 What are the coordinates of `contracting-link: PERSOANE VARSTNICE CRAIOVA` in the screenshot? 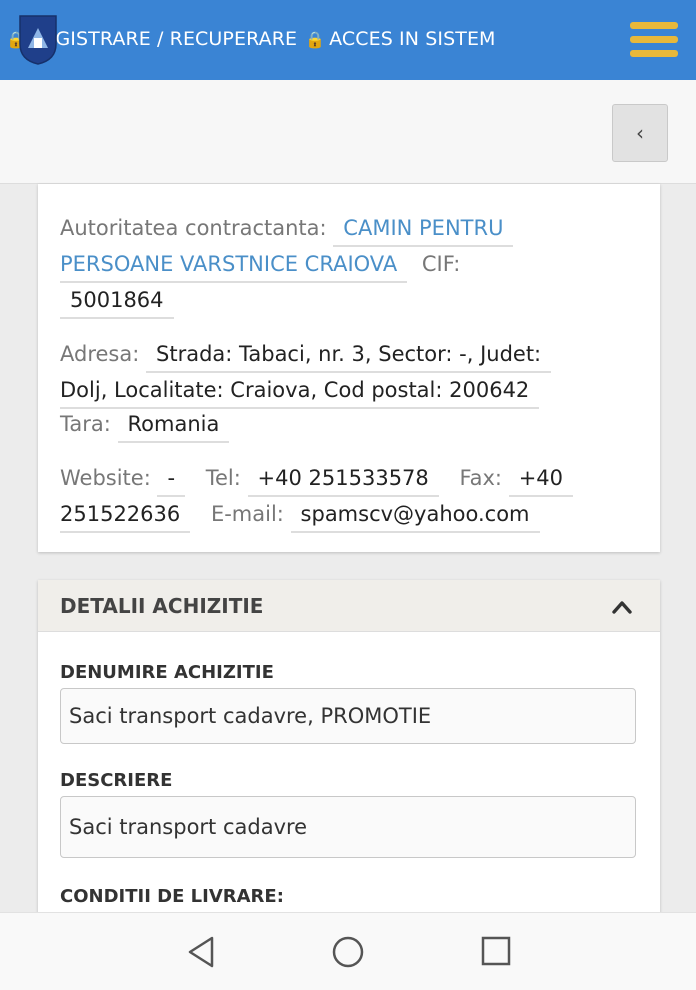 It's located at (234, 265).